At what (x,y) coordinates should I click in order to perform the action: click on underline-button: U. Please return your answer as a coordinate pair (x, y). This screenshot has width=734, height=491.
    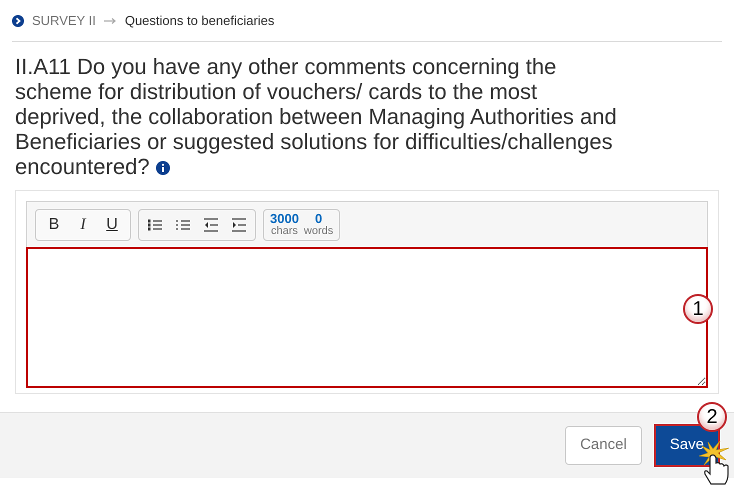
    Looking at the image, I should click on (112, 224).